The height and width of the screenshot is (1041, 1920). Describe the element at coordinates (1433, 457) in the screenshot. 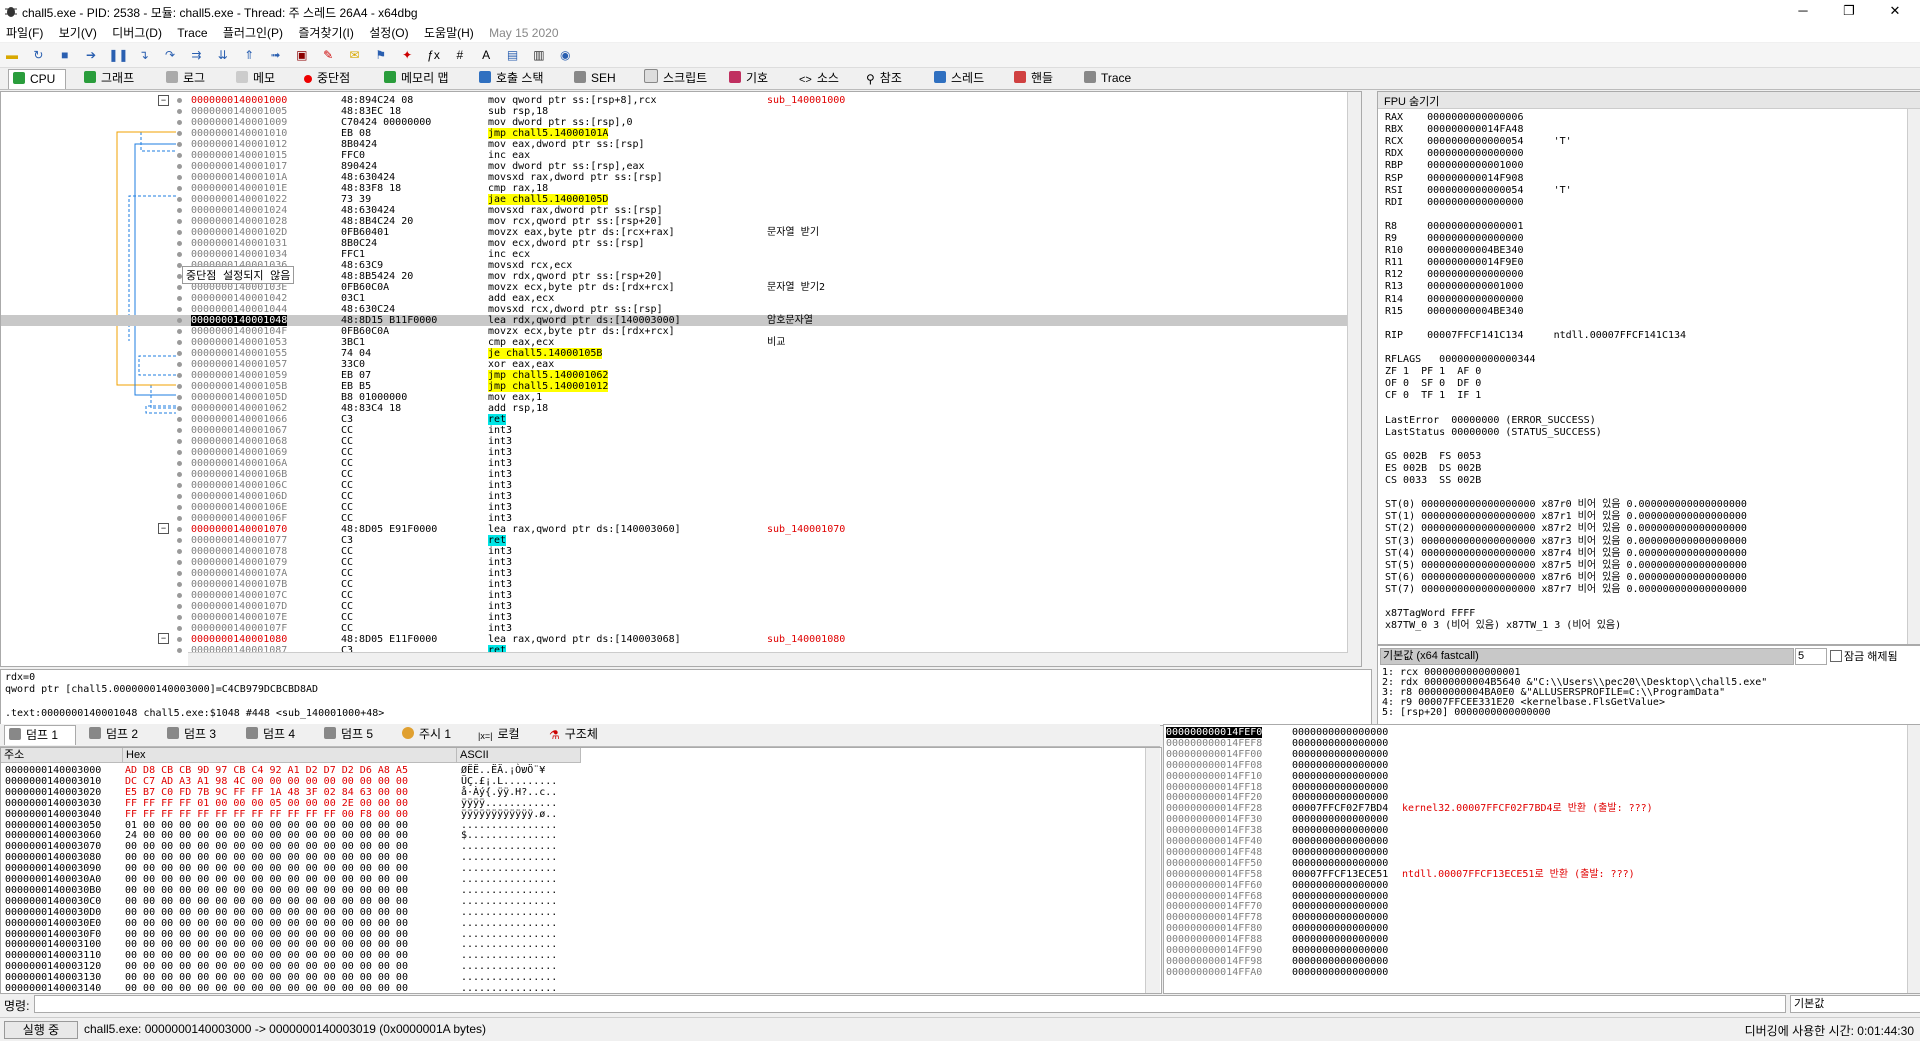

I see `register-line: GS 002B FS 0053` at that location.